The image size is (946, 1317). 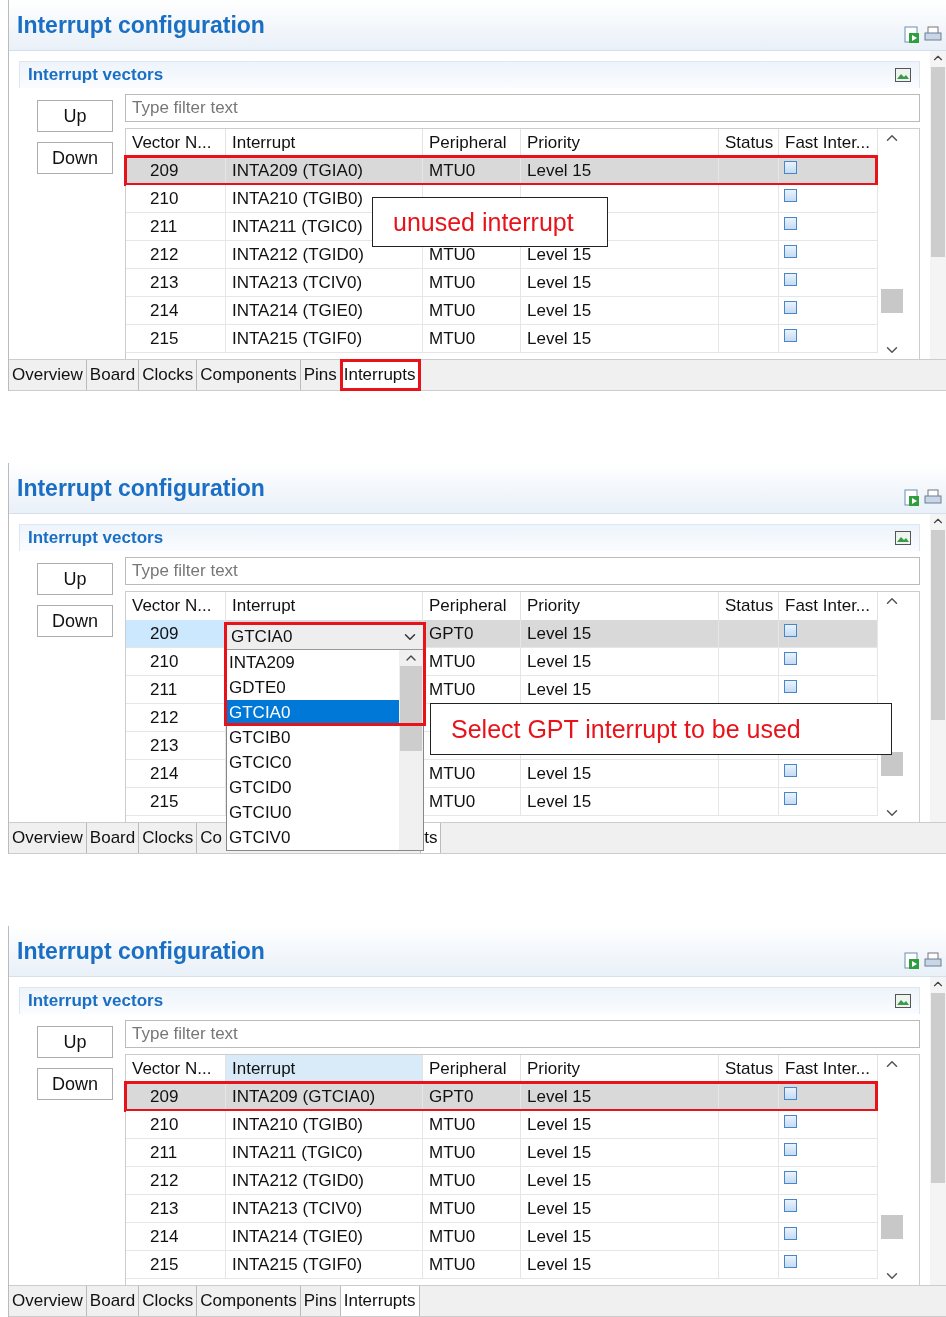 I want to click on callout-note: unused interrupt, so click(x=490, y=222).